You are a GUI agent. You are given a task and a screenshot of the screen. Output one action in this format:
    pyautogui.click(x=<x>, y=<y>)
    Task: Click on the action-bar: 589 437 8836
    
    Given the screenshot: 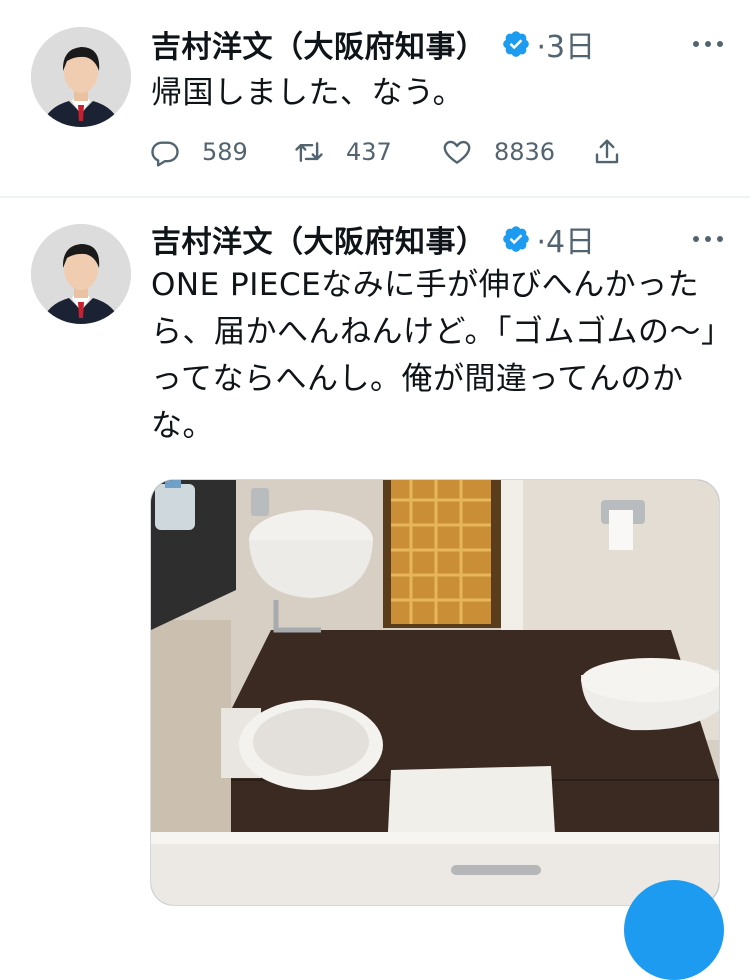 What is the action you would take?
    pyautogui.click(x=390, y=152)
    